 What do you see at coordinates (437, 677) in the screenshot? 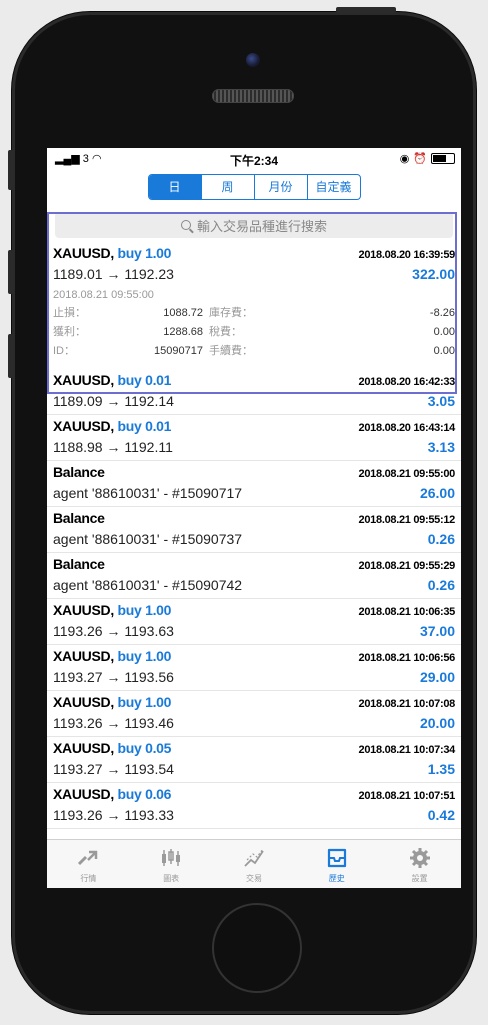
I see `deal-profit: 29.00` at bounding box center [437, 677].